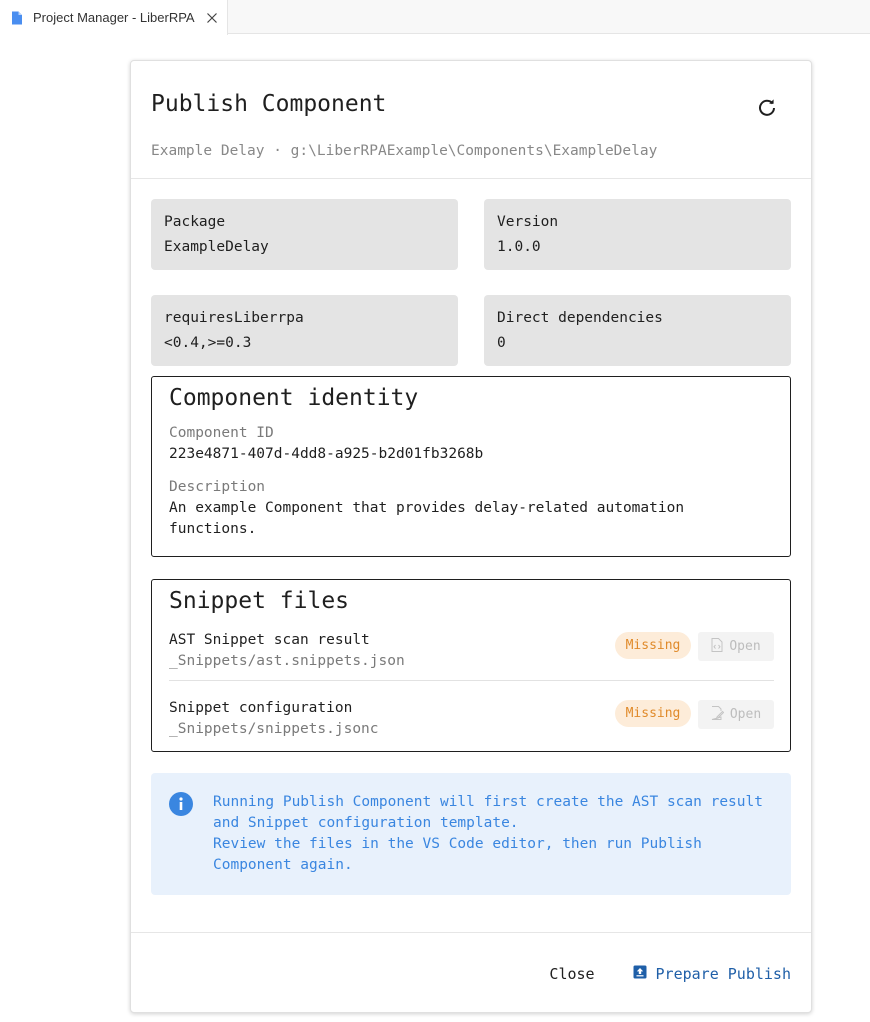 Image resolution: width=870 pixels, height=1022 pixels. Describe the element at coordinates (637, 330) in the screenshot. I see `dependencies-info-box: Direct dependencies 0` at that location.